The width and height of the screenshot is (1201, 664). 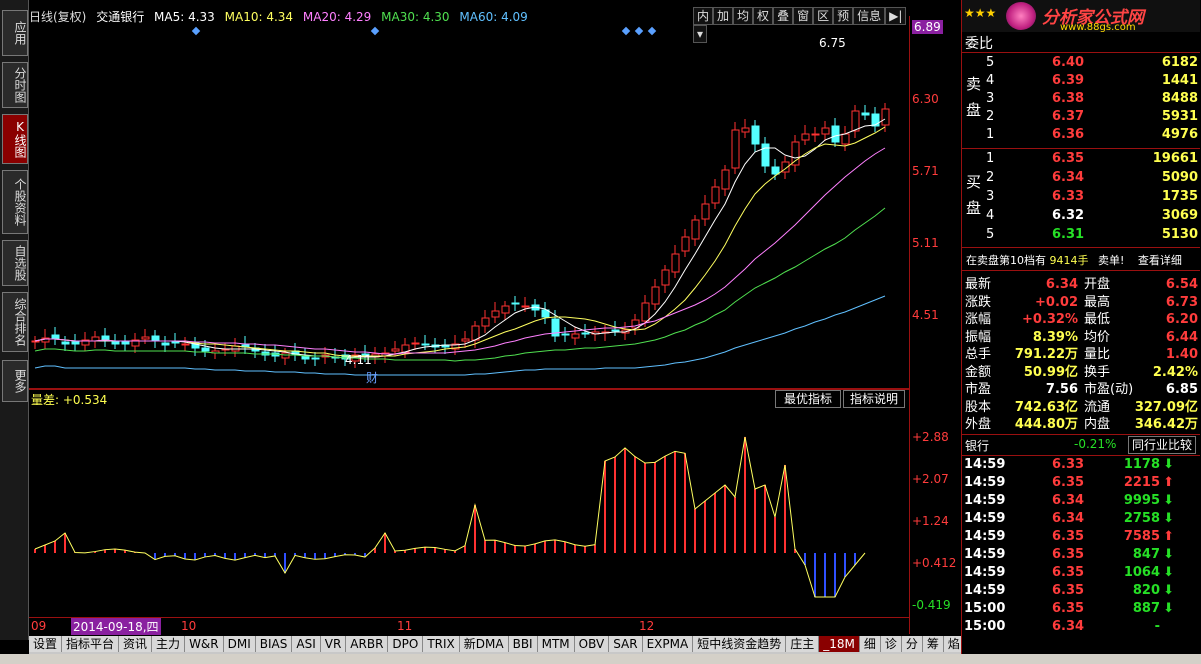 What do you see at coordinates (484, 644) in the screenshot?
I see `bottom-tab-12: 新DMA` at bounding box center [484, 644].